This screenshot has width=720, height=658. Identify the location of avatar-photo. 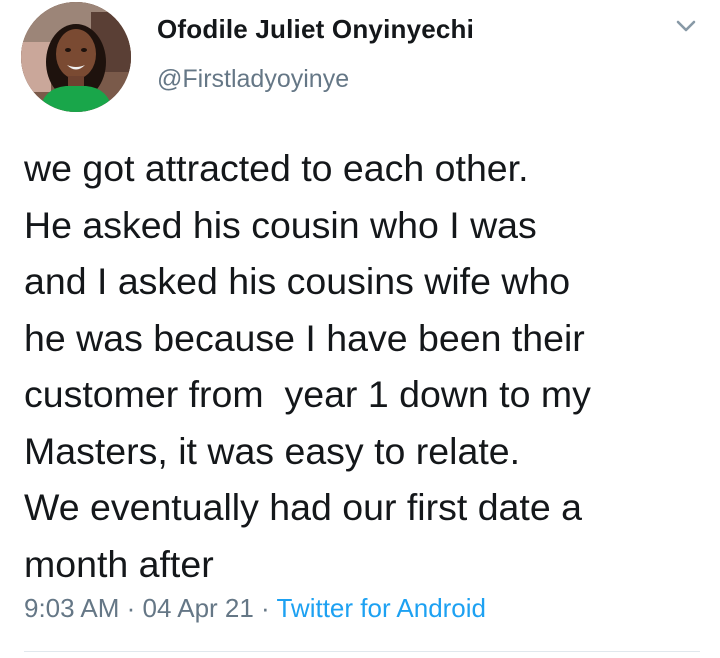
(76, 57).